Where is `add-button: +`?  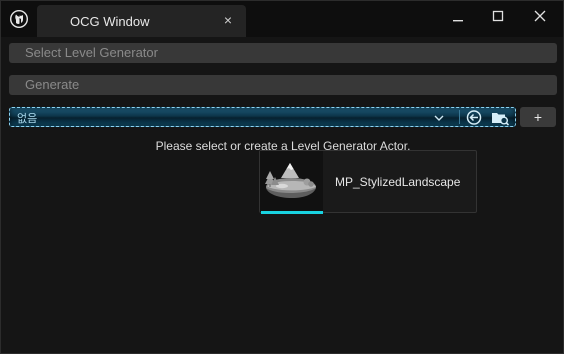 add-button: + is located at coordinates (538, 117).